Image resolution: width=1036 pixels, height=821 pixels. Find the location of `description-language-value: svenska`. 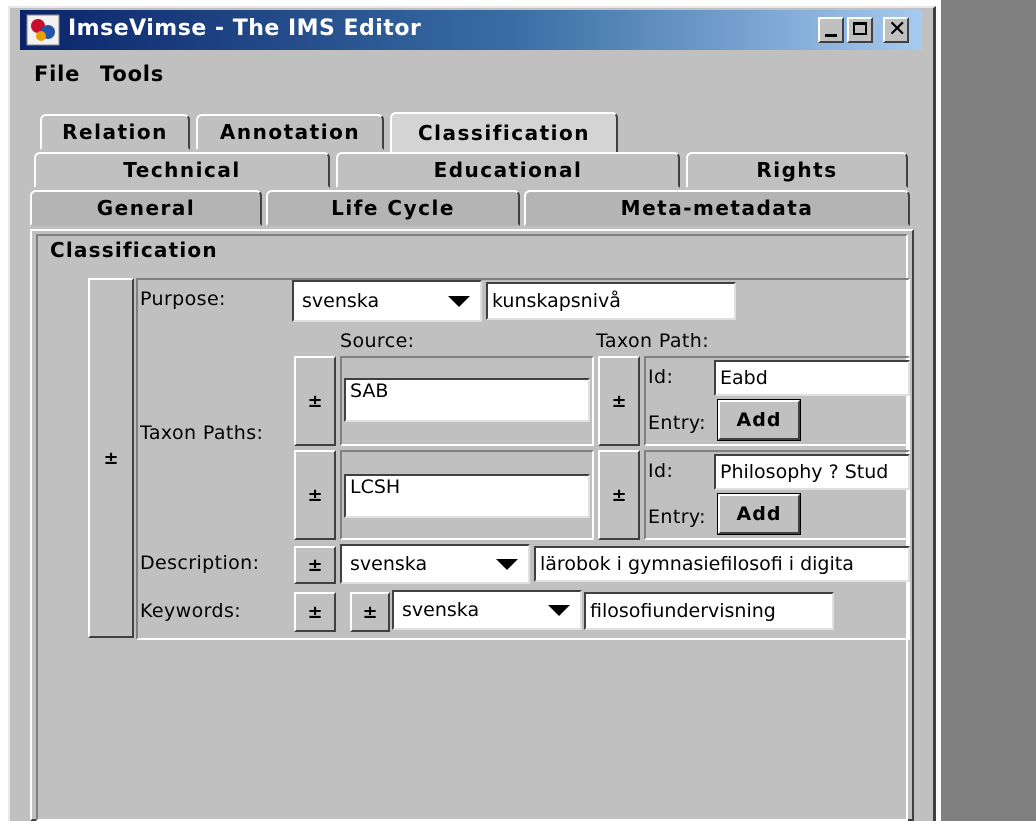

description-language-value: svenska is located at coordinates (389, 564).